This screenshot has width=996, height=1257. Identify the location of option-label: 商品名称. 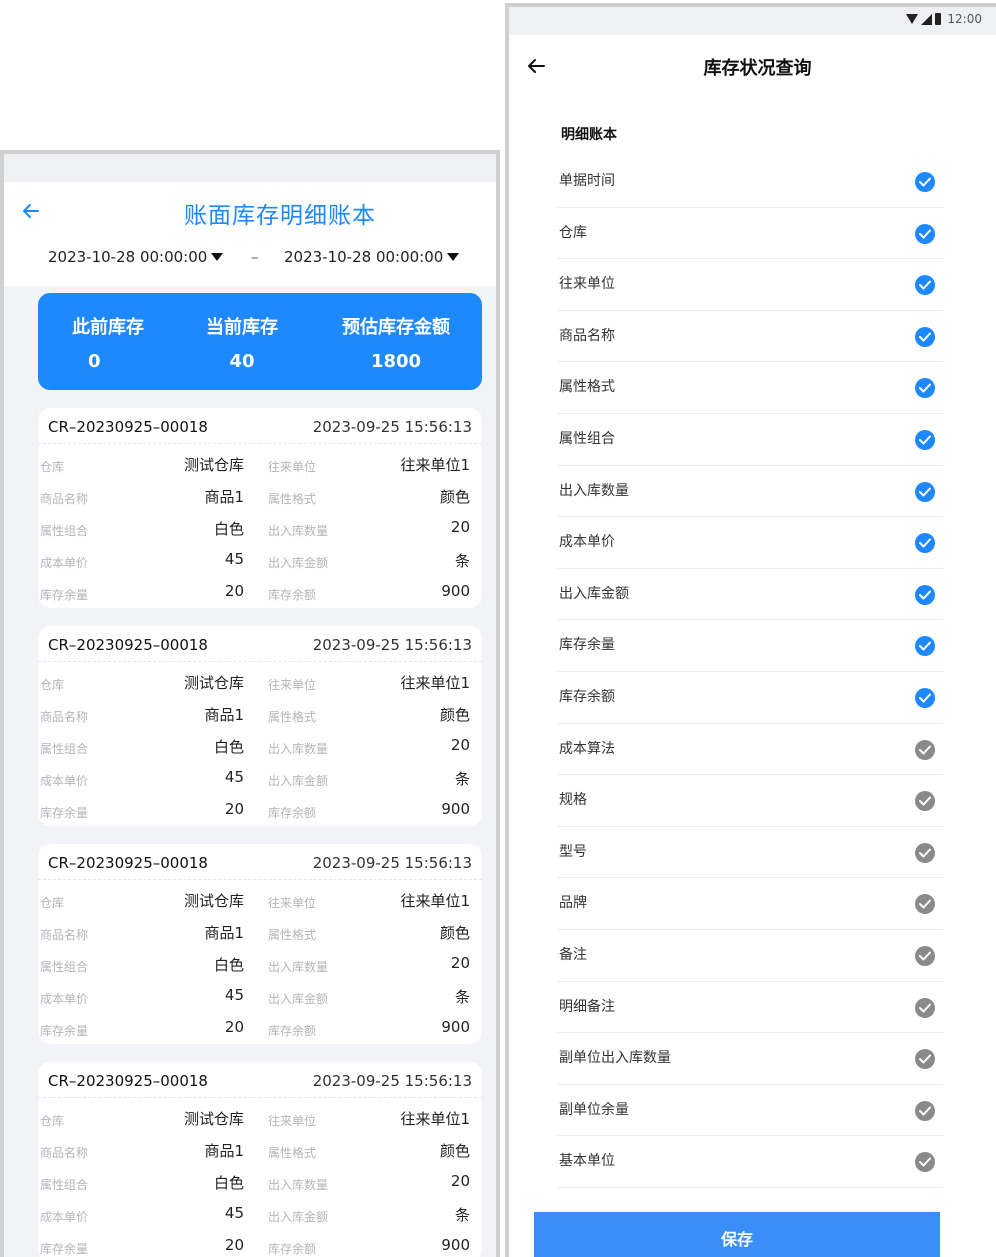
(587, 335).